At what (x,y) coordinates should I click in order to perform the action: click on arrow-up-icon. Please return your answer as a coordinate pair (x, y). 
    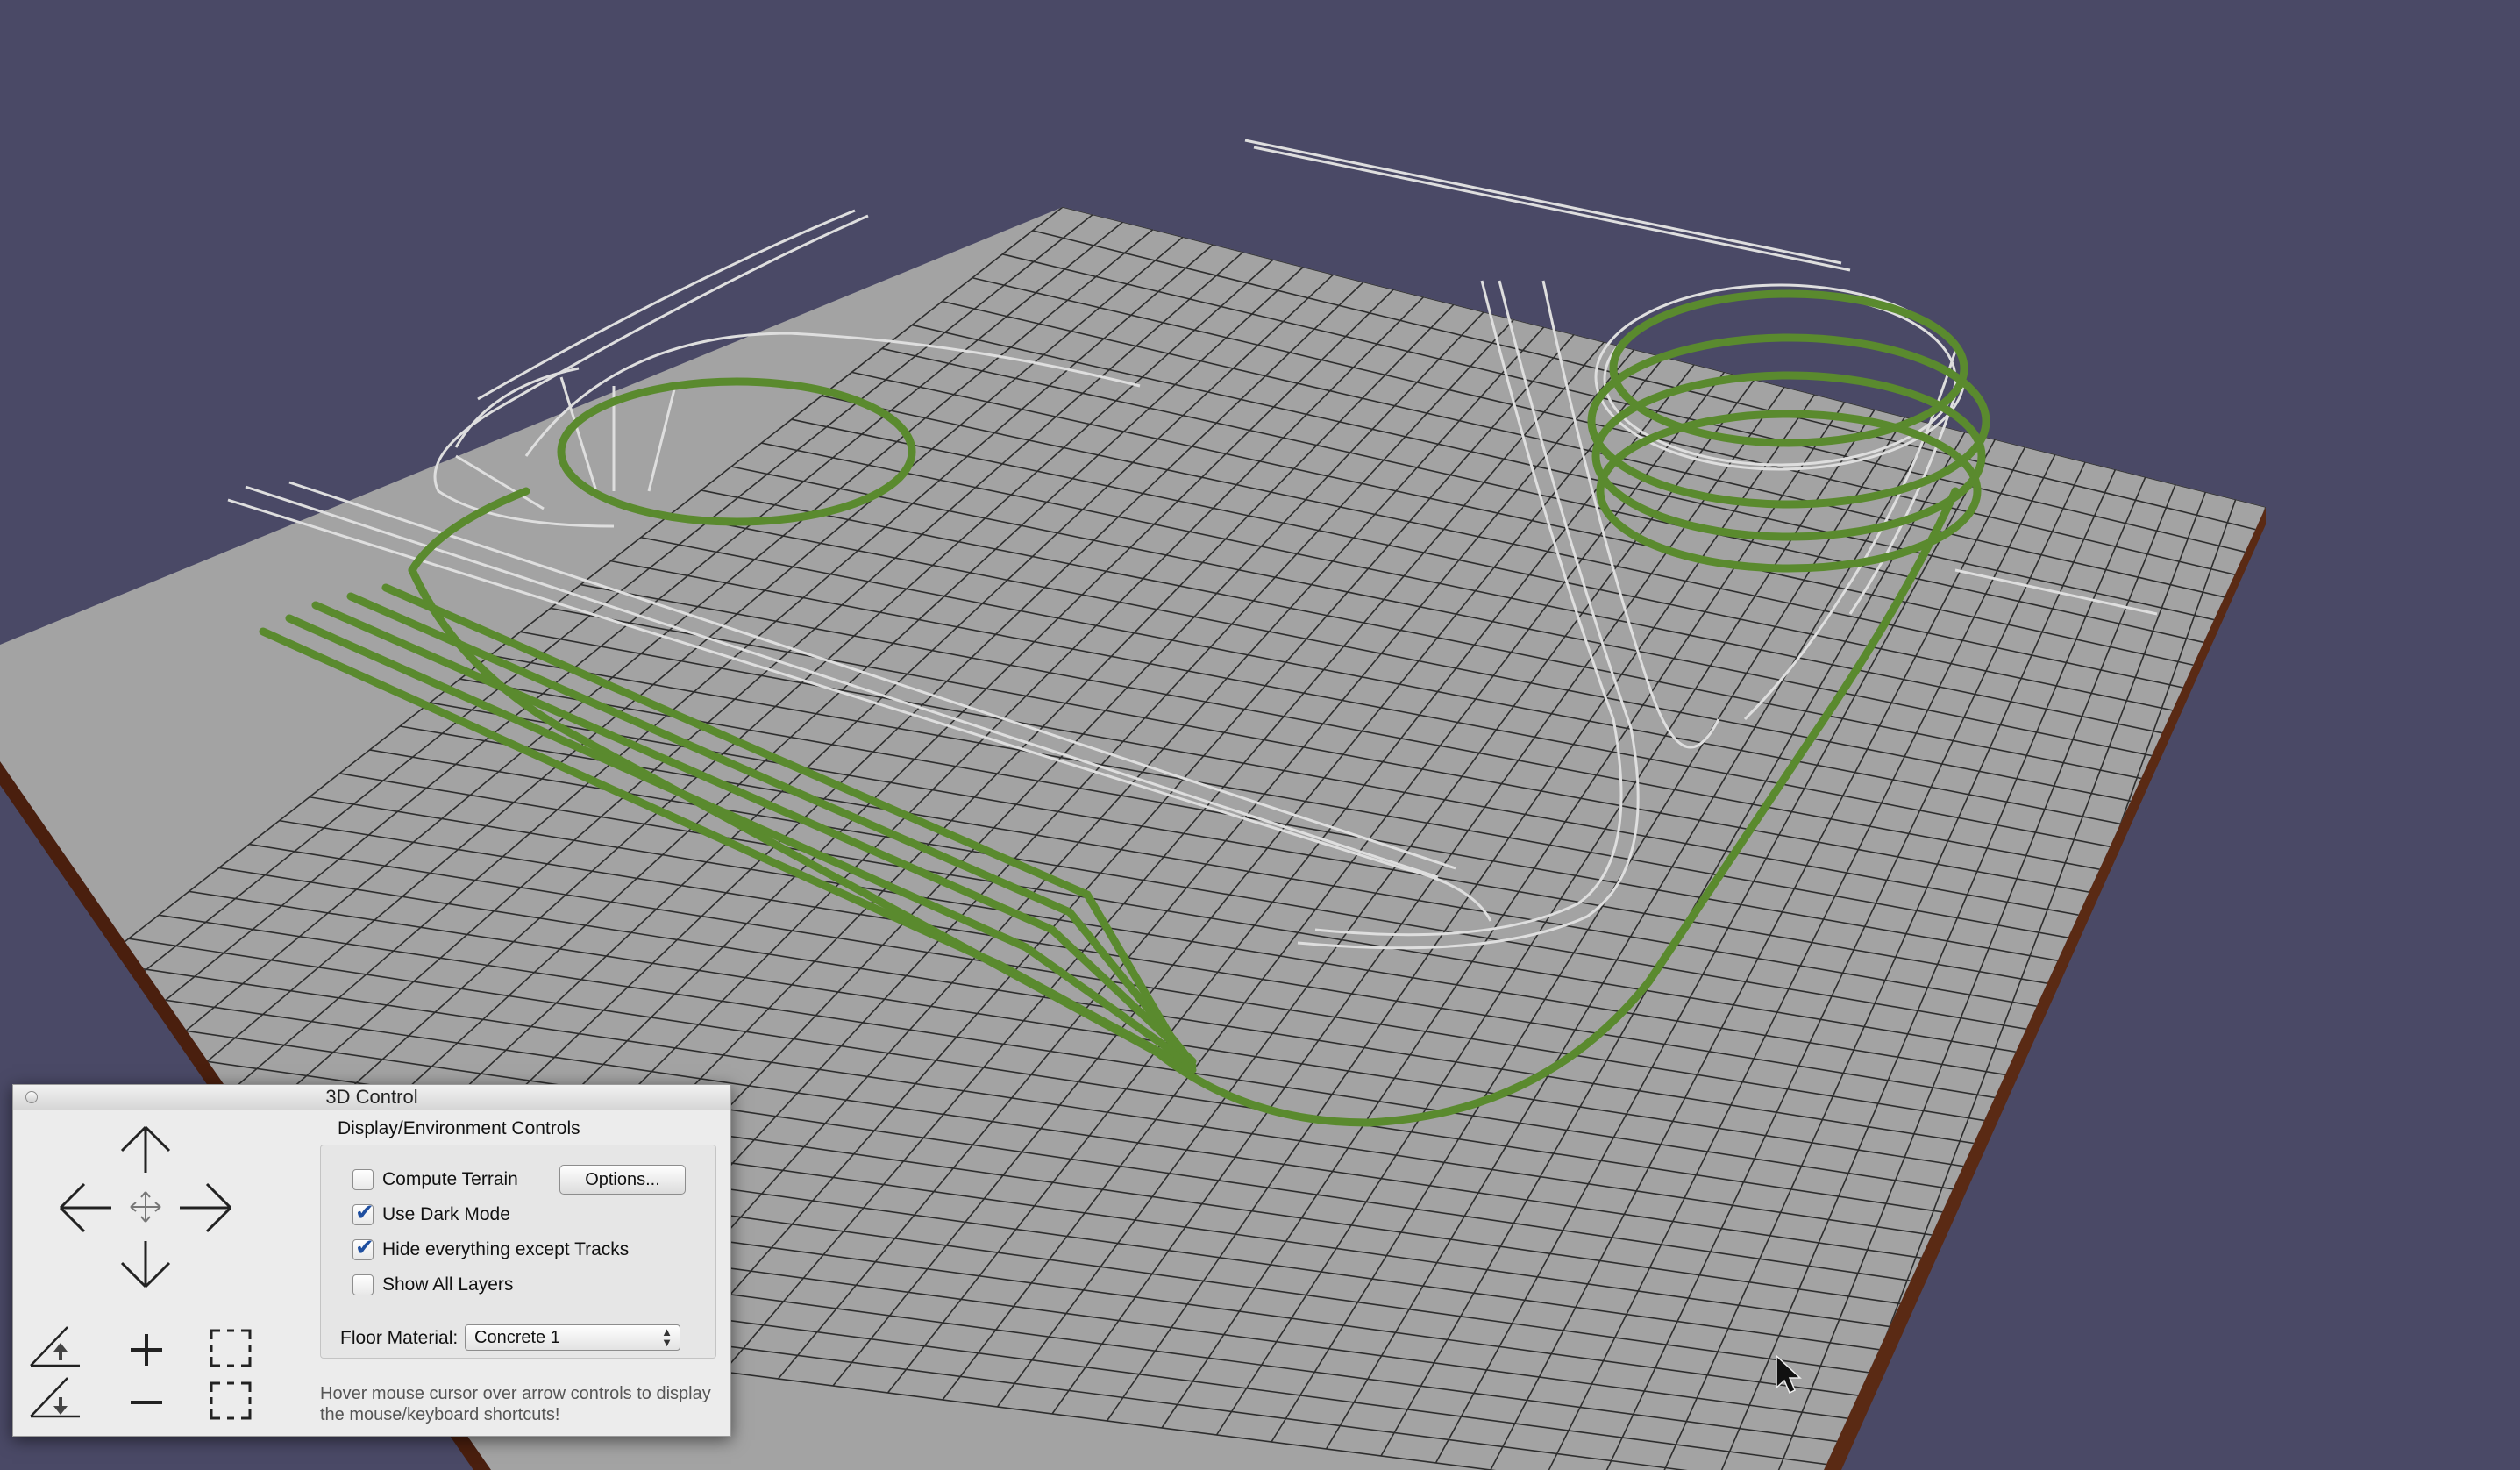
    Looking at the image, I should click on (145, 1149).